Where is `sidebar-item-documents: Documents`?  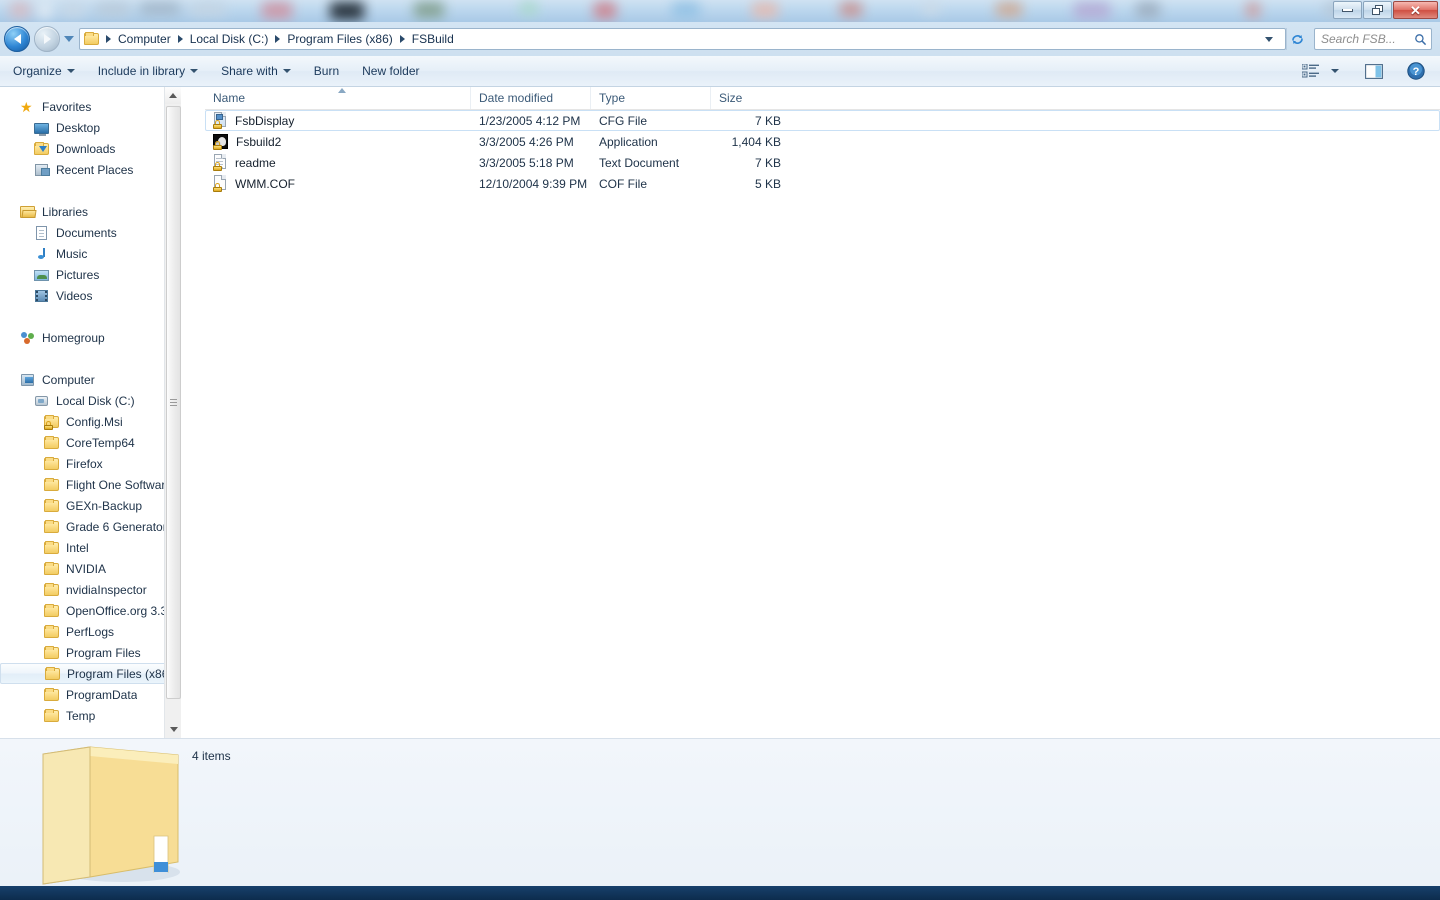 sidebar-item-documents: Documents is located at coordinates (90, 232).